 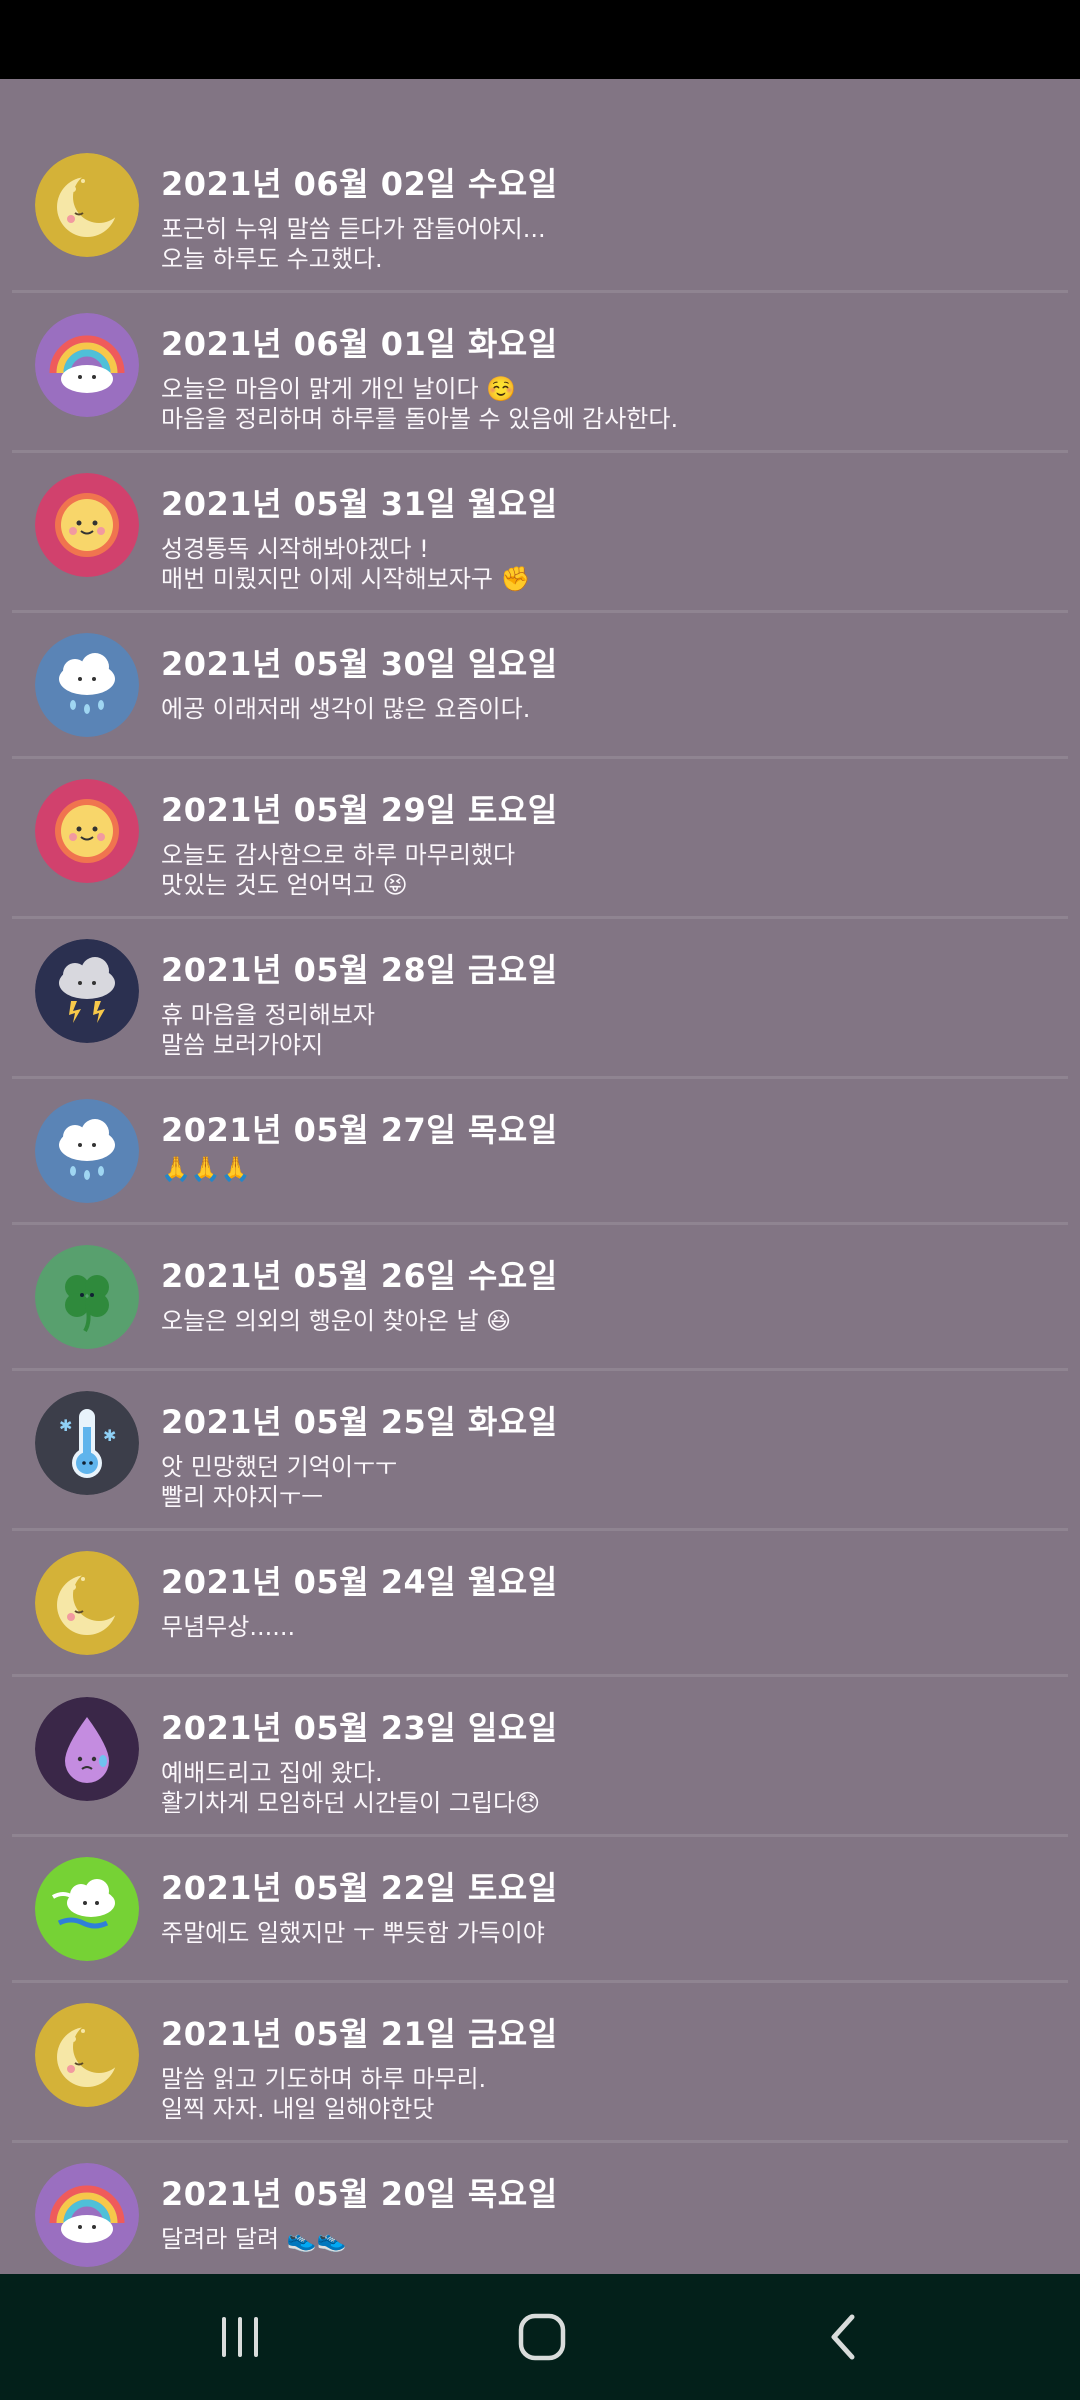 What do you see at coordinates (284, 885) in the screenshot?
I see `entry-text: 맛있는 것도 얻어먹고 😝` at bounding box center [284, 885].